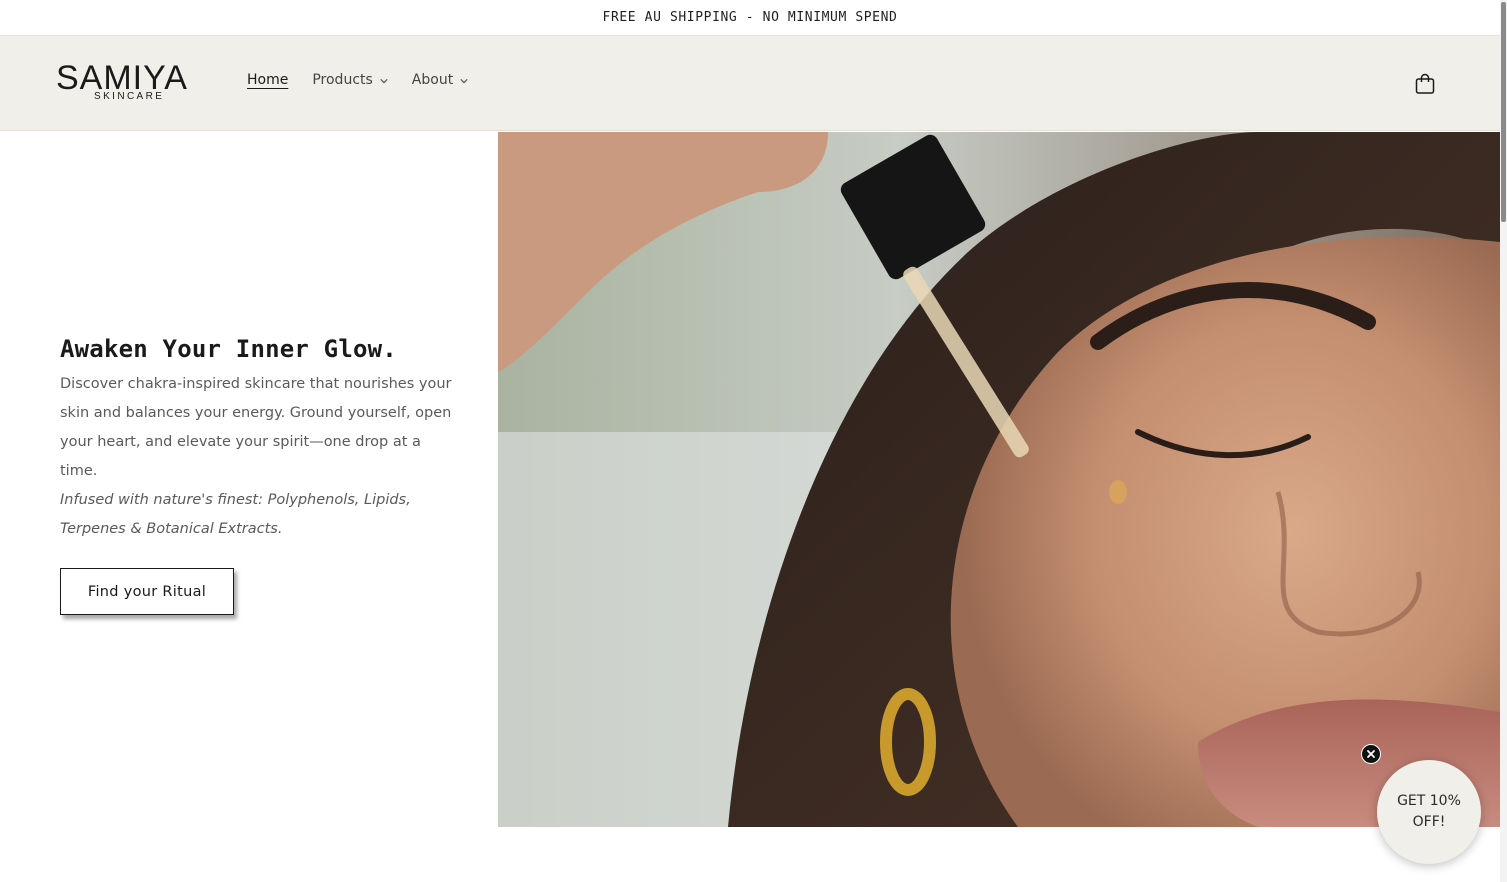  Describe the element at coordinates (342, 80) in the screenshot. I see `nav-item-label: Products` at that location.